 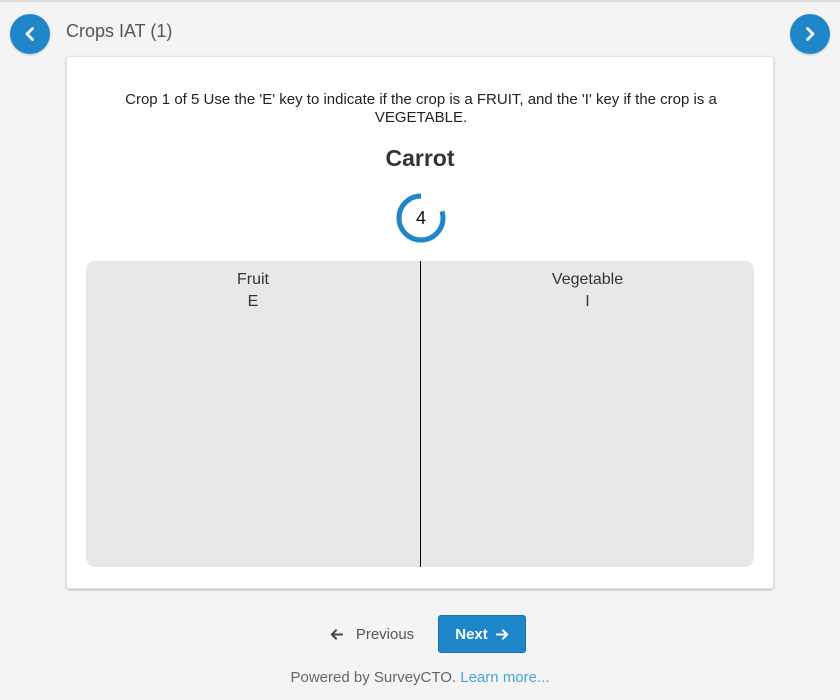 I want to click on previous-button: Previous, so click(x=372, y=634).